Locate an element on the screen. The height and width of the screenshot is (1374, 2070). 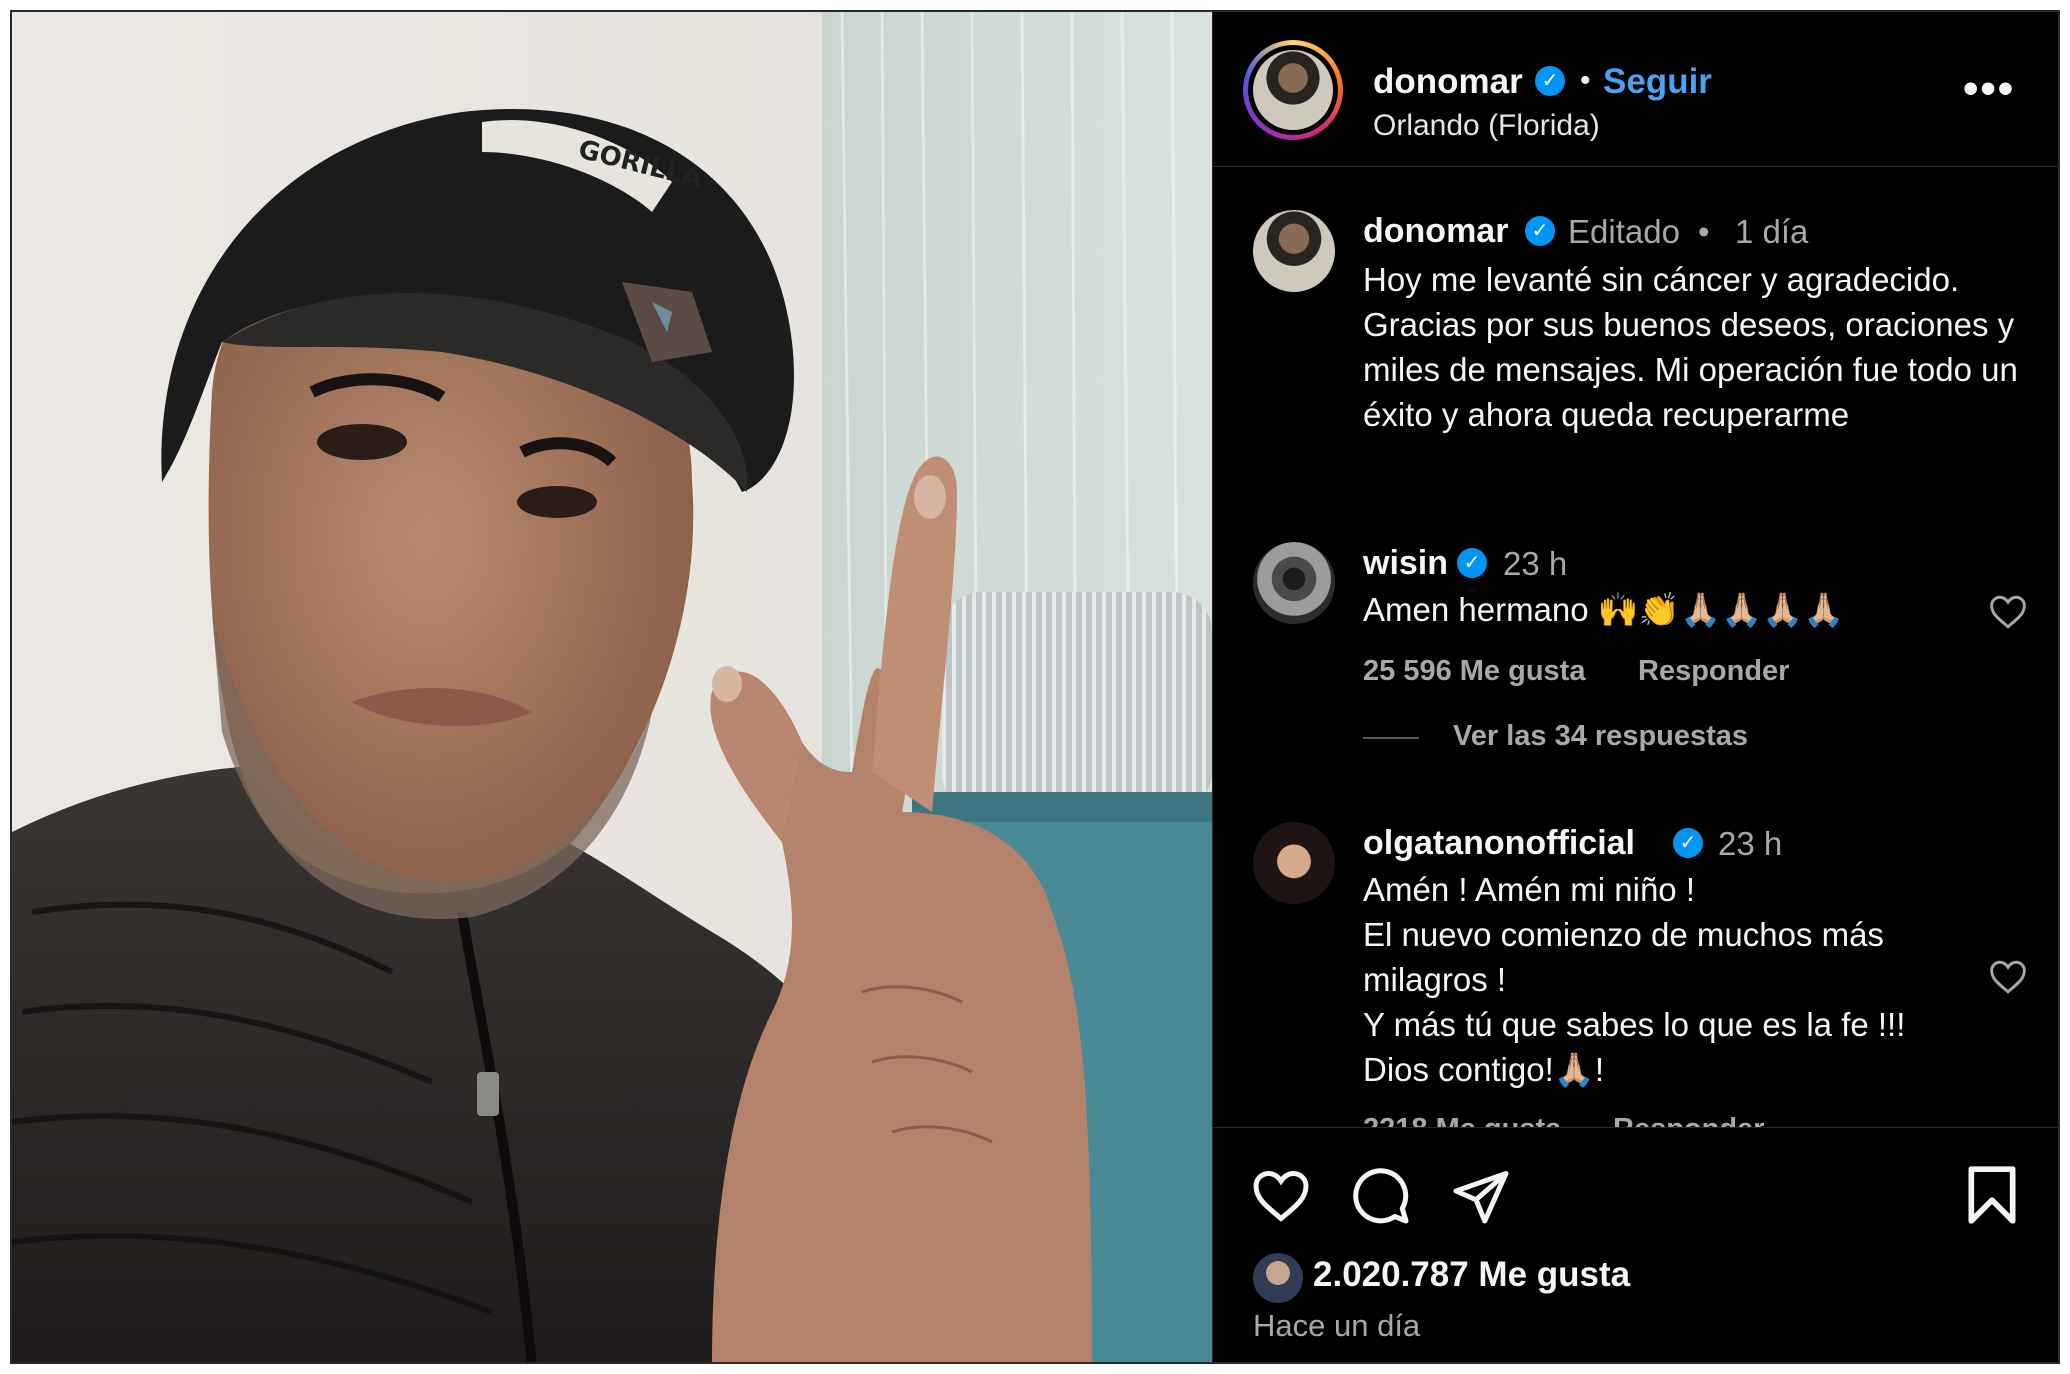
comment-line: El nuevo comienzo de muchos más is located at coordinates (1623, 934).